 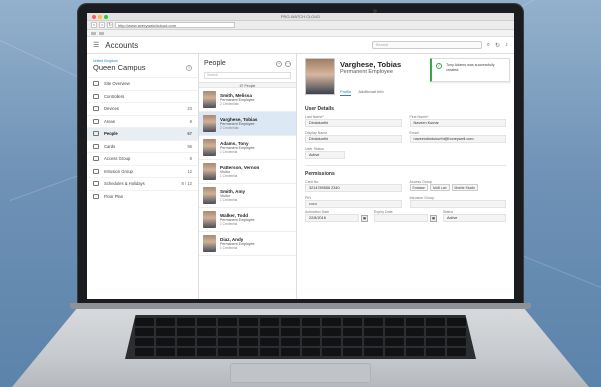 I want to click on sidebar-item-site-overview: Site Overview, so click(x=142, y=83).